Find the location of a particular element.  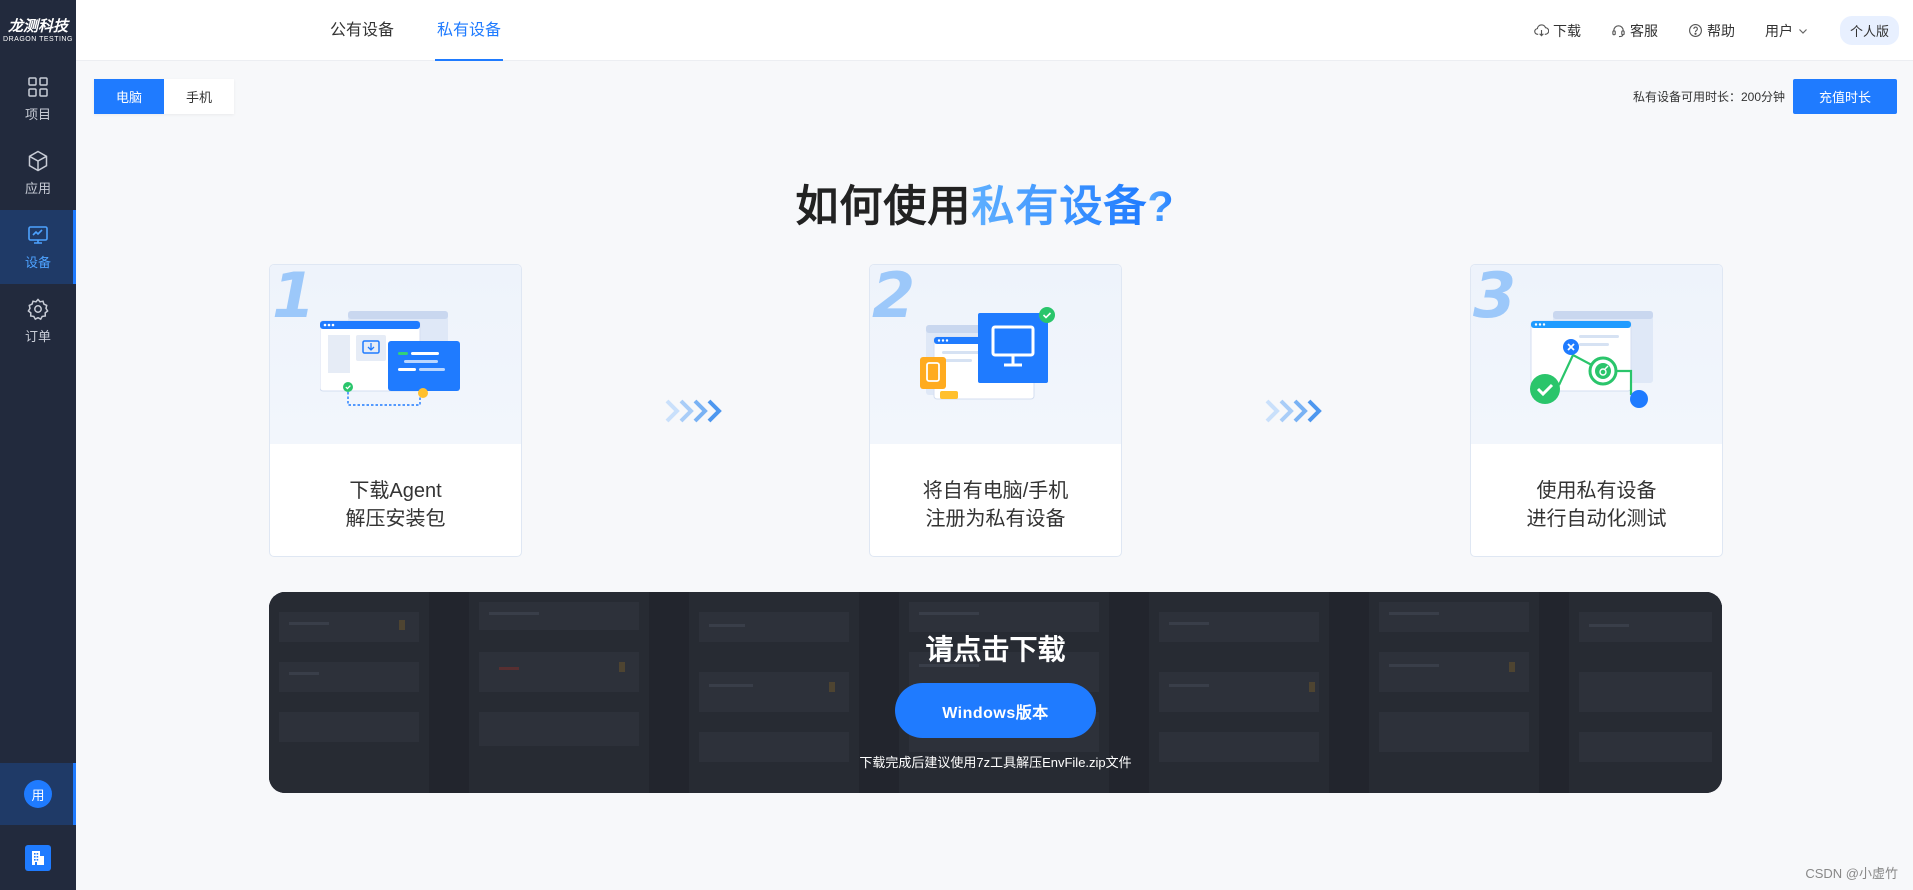

user-menu: 用户 is located at coordinates (1786, 31).